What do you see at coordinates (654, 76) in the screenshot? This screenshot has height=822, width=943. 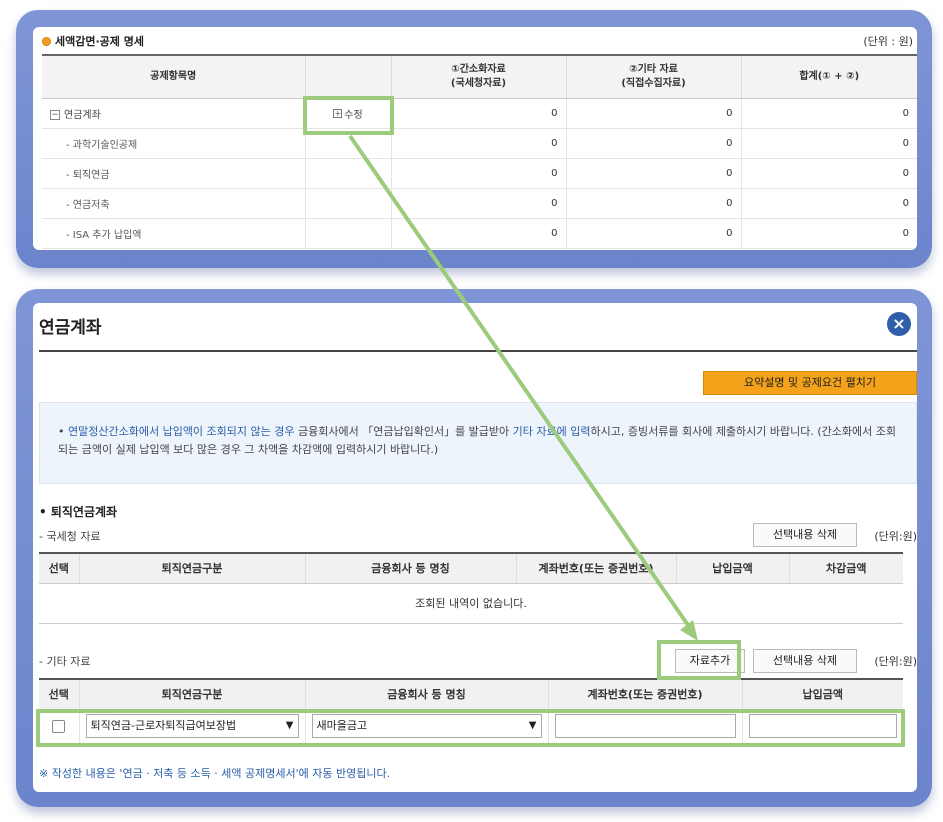 I see `col-header-other: ②기타 자료 (직접수집자료)` at bounding box center [654, 76].